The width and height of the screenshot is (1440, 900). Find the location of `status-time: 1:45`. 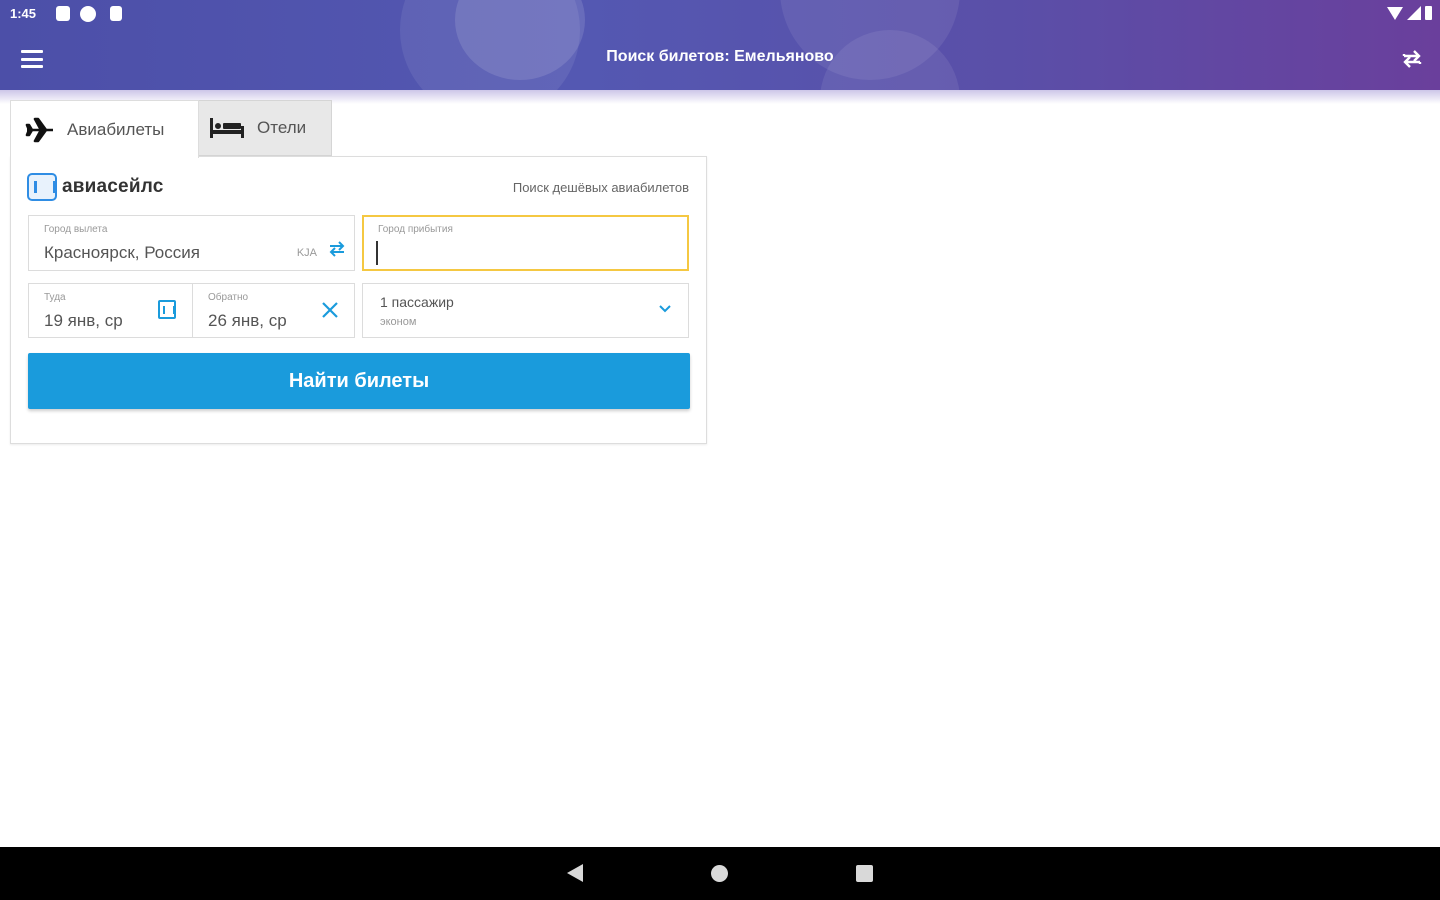

status-time: 1:45 is located at coordinates (23, 13).